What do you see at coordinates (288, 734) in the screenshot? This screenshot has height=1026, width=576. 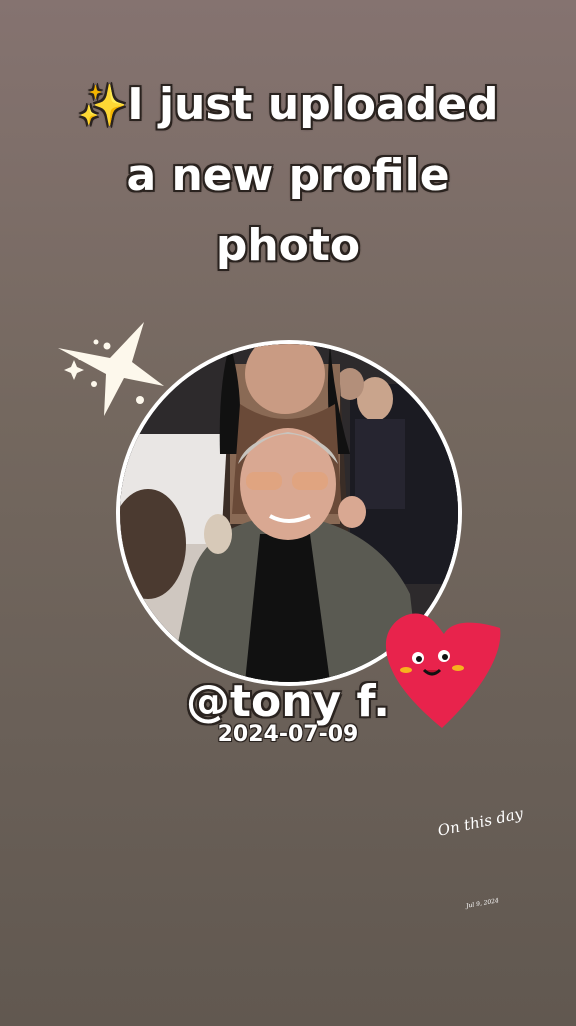 I see `upload-date: 2024-07-09` at bounding box center [288, 734].